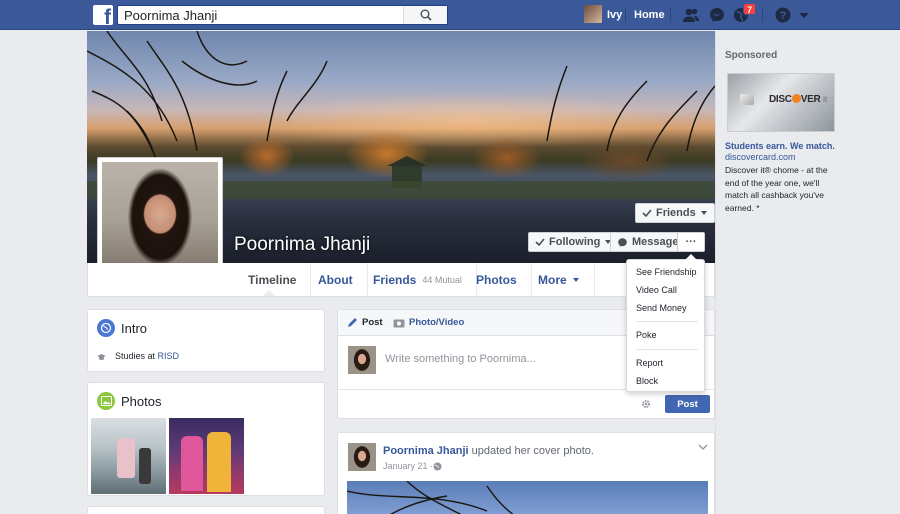  Describe the element at coordinates (395, 279) in the screenshot. I see `tab-friends-label: Friends` at that location.